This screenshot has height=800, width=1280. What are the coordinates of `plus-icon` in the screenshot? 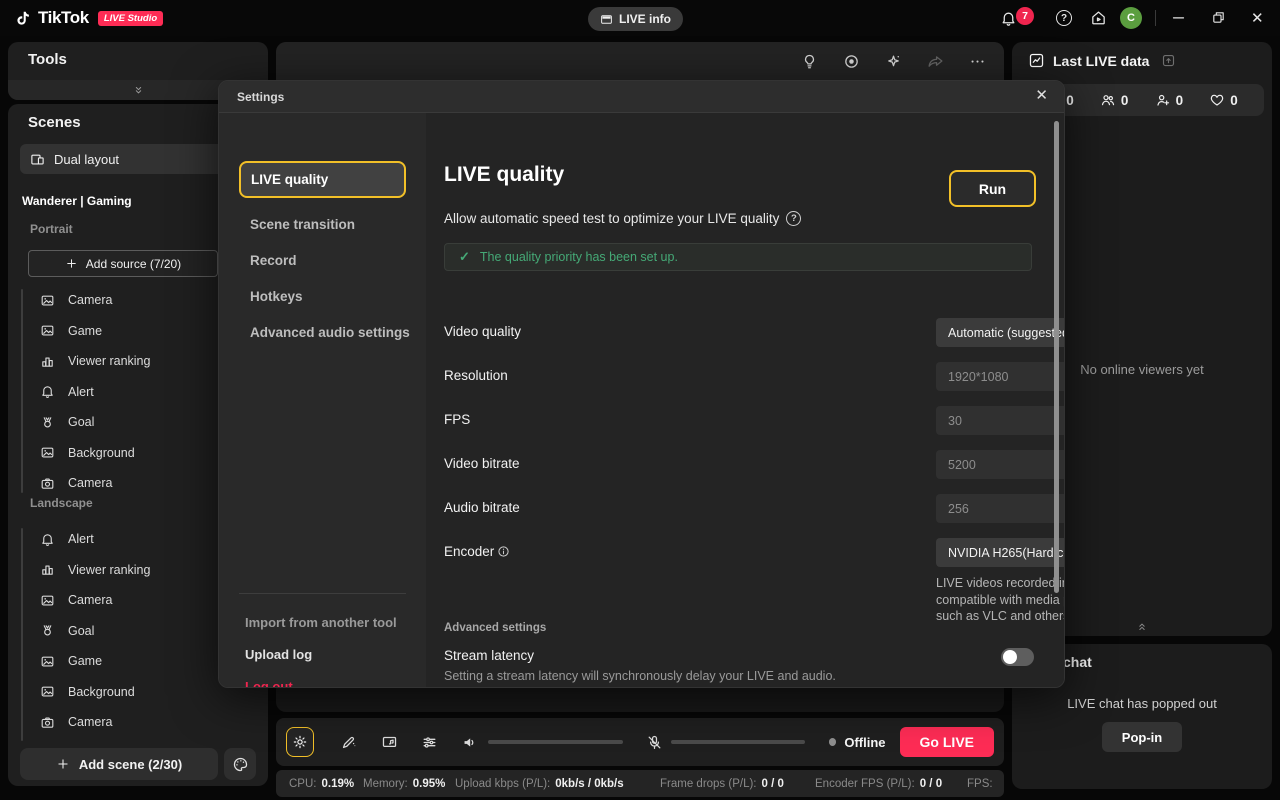 It's located at (63, 764).